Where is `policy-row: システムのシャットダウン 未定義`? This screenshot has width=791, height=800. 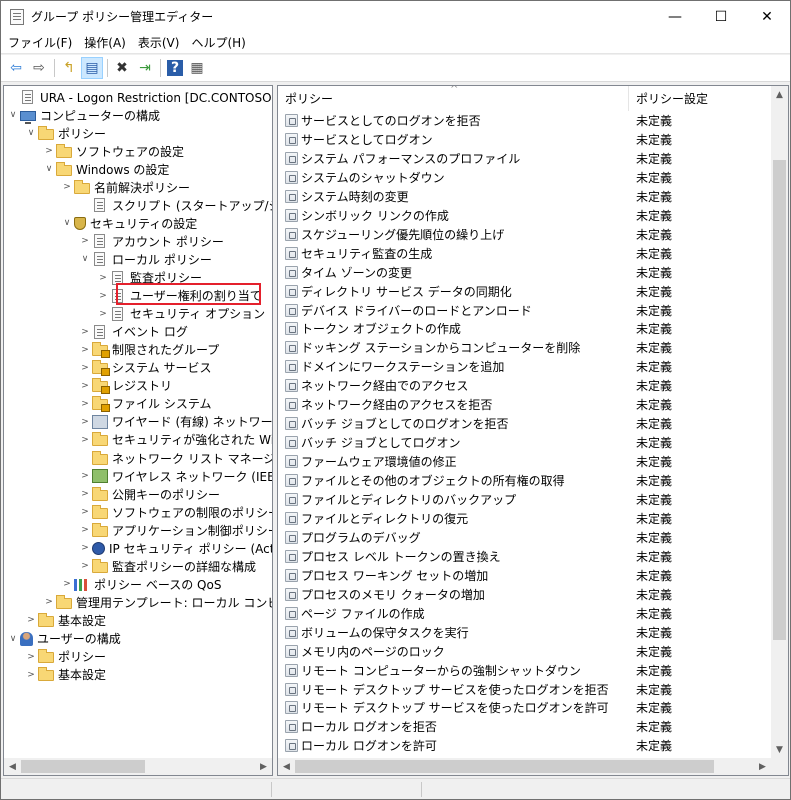
policy-row: システムのシャットダウン 未定義 is located at coordinates (525, 177).